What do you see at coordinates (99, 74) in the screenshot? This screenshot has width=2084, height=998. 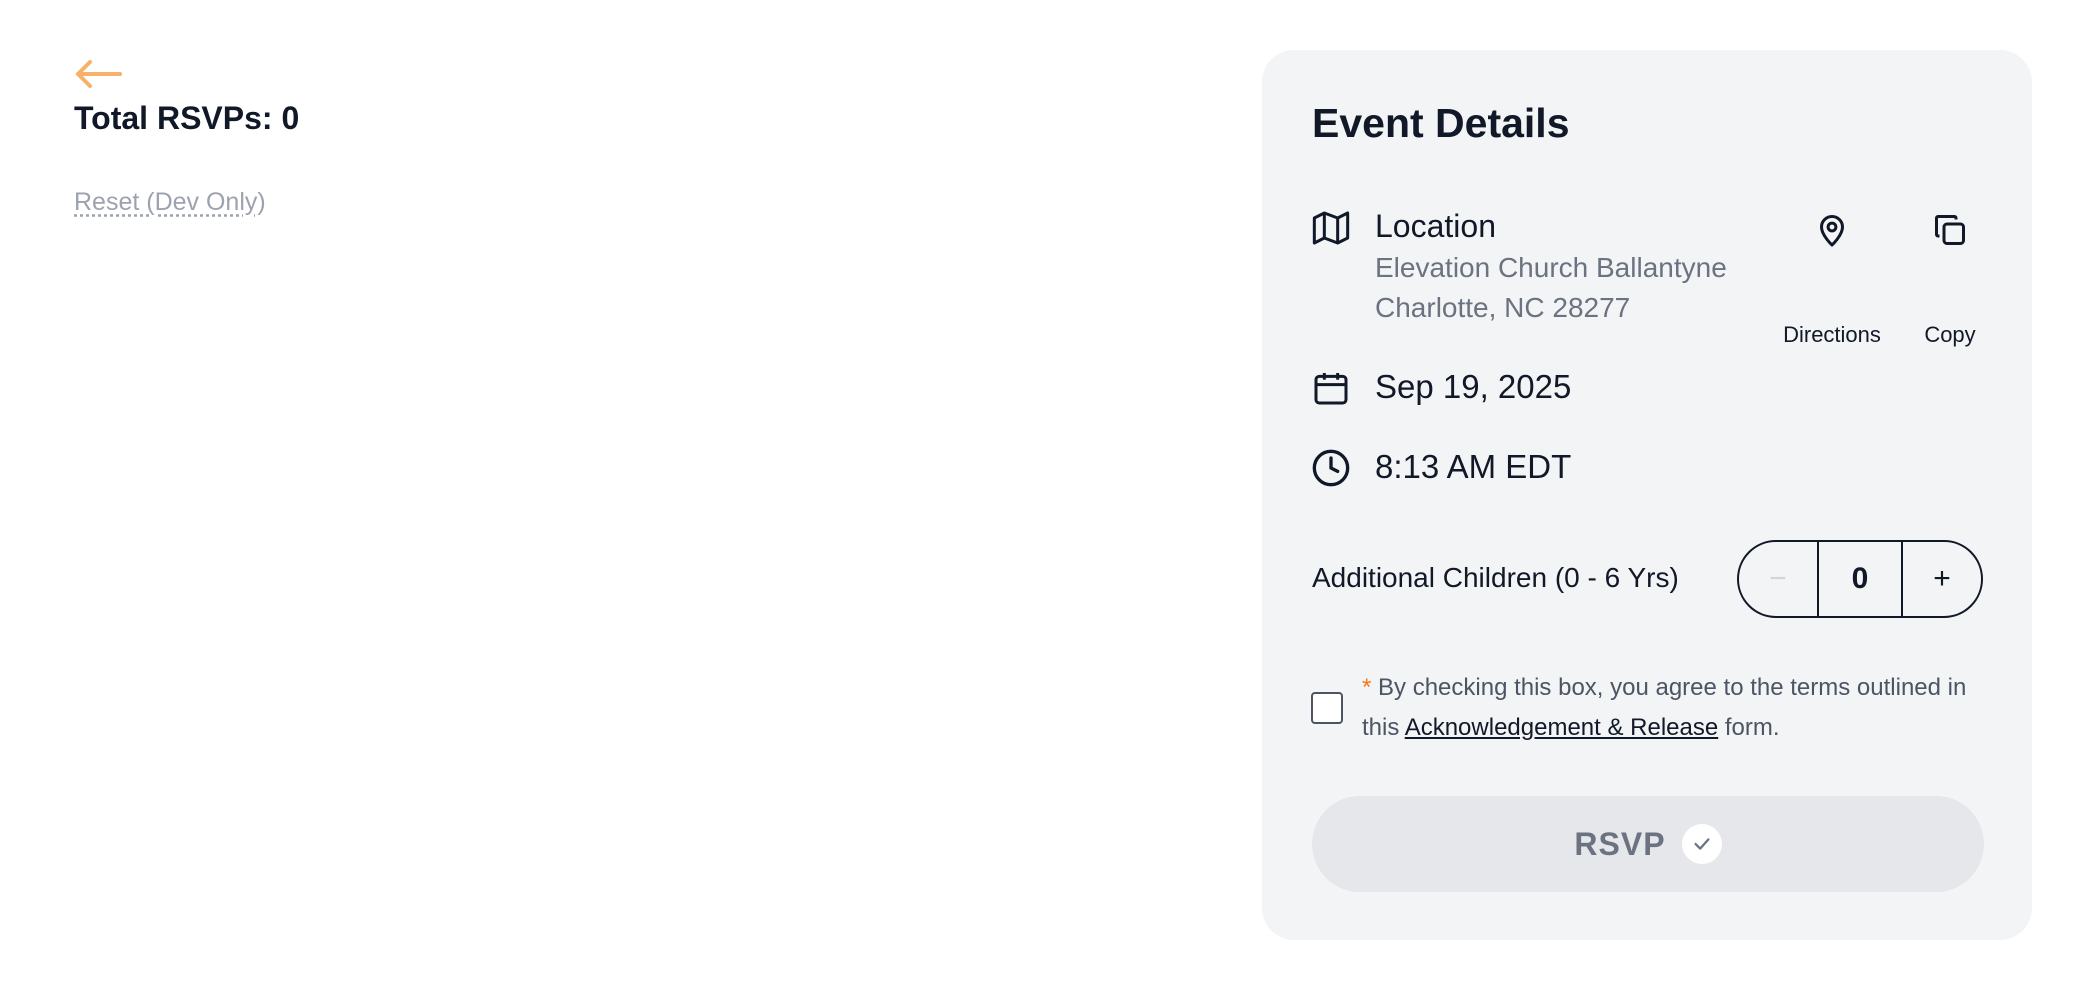 I see `arrow-left-icon` at bounding box center [99, 74].